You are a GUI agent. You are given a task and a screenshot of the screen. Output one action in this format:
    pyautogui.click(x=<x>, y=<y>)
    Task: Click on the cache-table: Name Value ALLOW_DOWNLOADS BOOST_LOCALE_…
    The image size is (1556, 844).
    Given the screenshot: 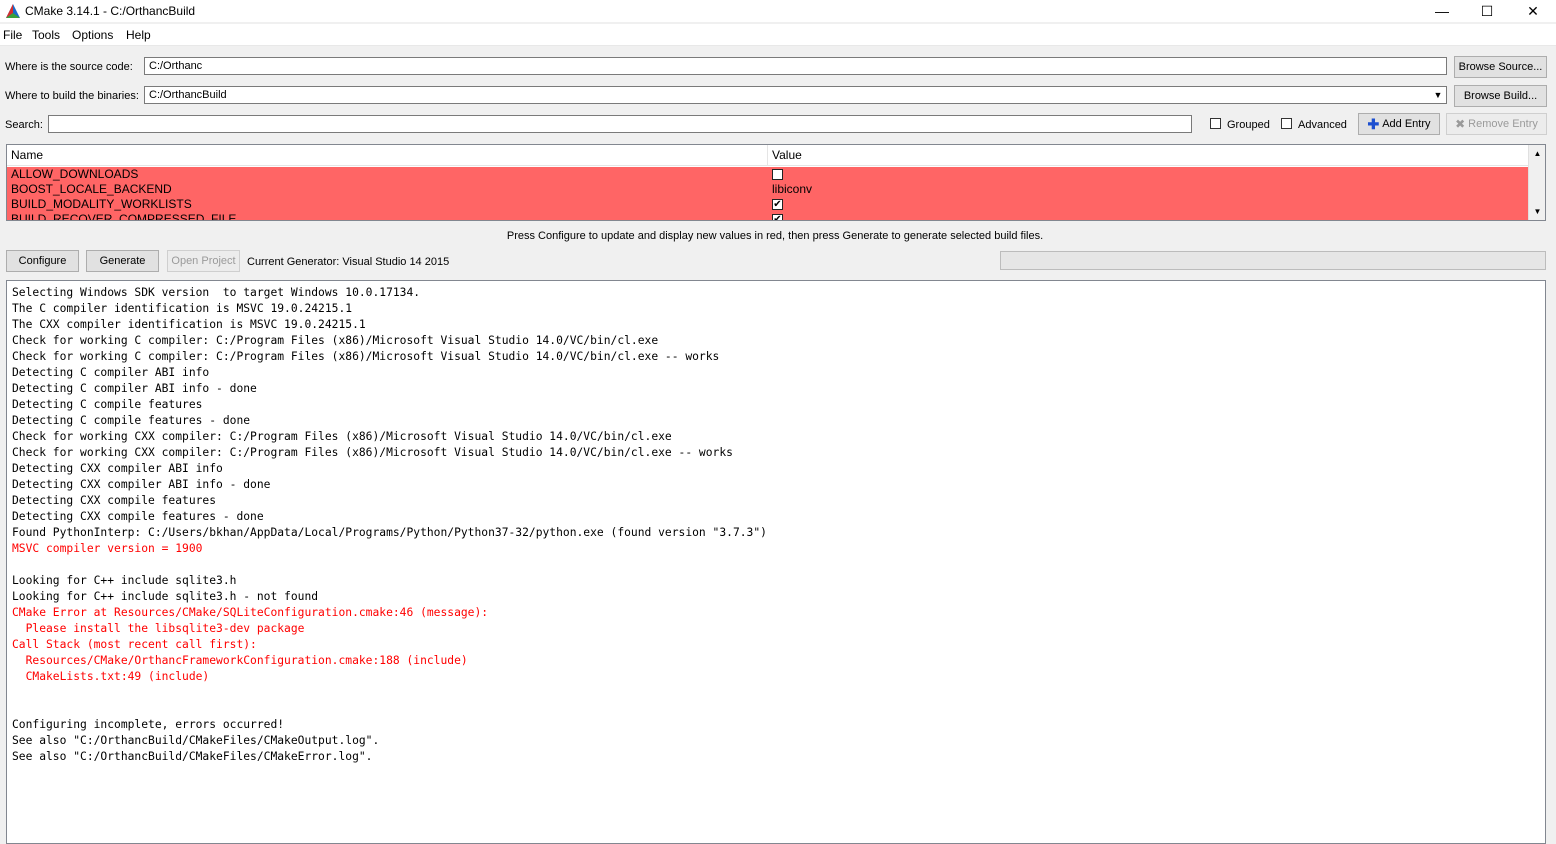 What is the action you would take?
    pyautogui.click(x=776, y=182)
    